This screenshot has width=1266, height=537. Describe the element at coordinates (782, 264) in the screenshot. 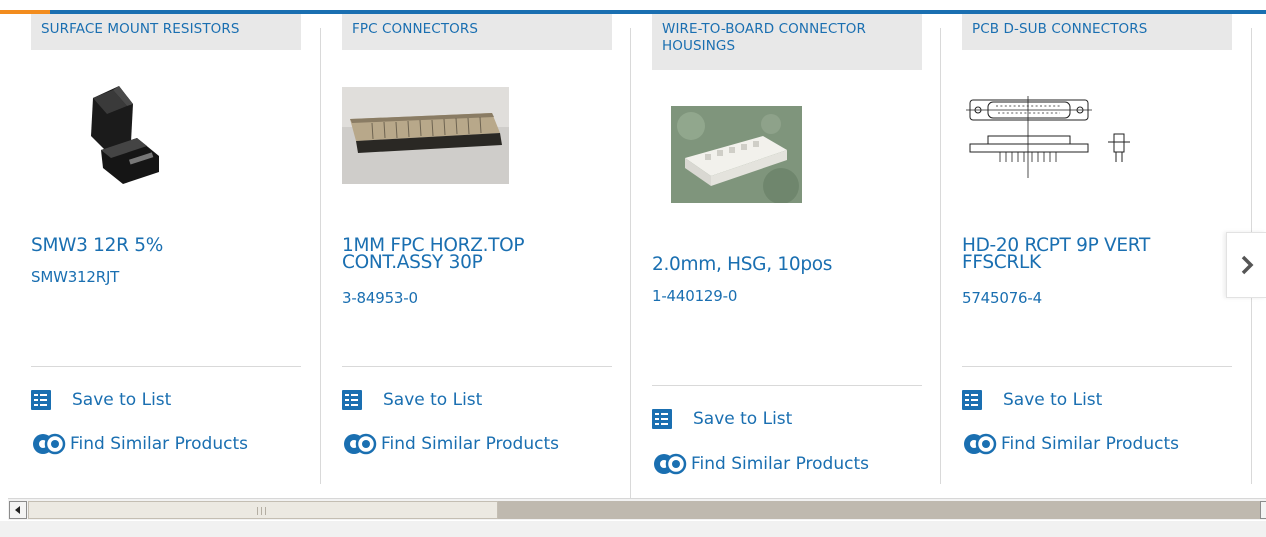

I see `product-name: 2.0mm, HSG, 10pos` at that location.